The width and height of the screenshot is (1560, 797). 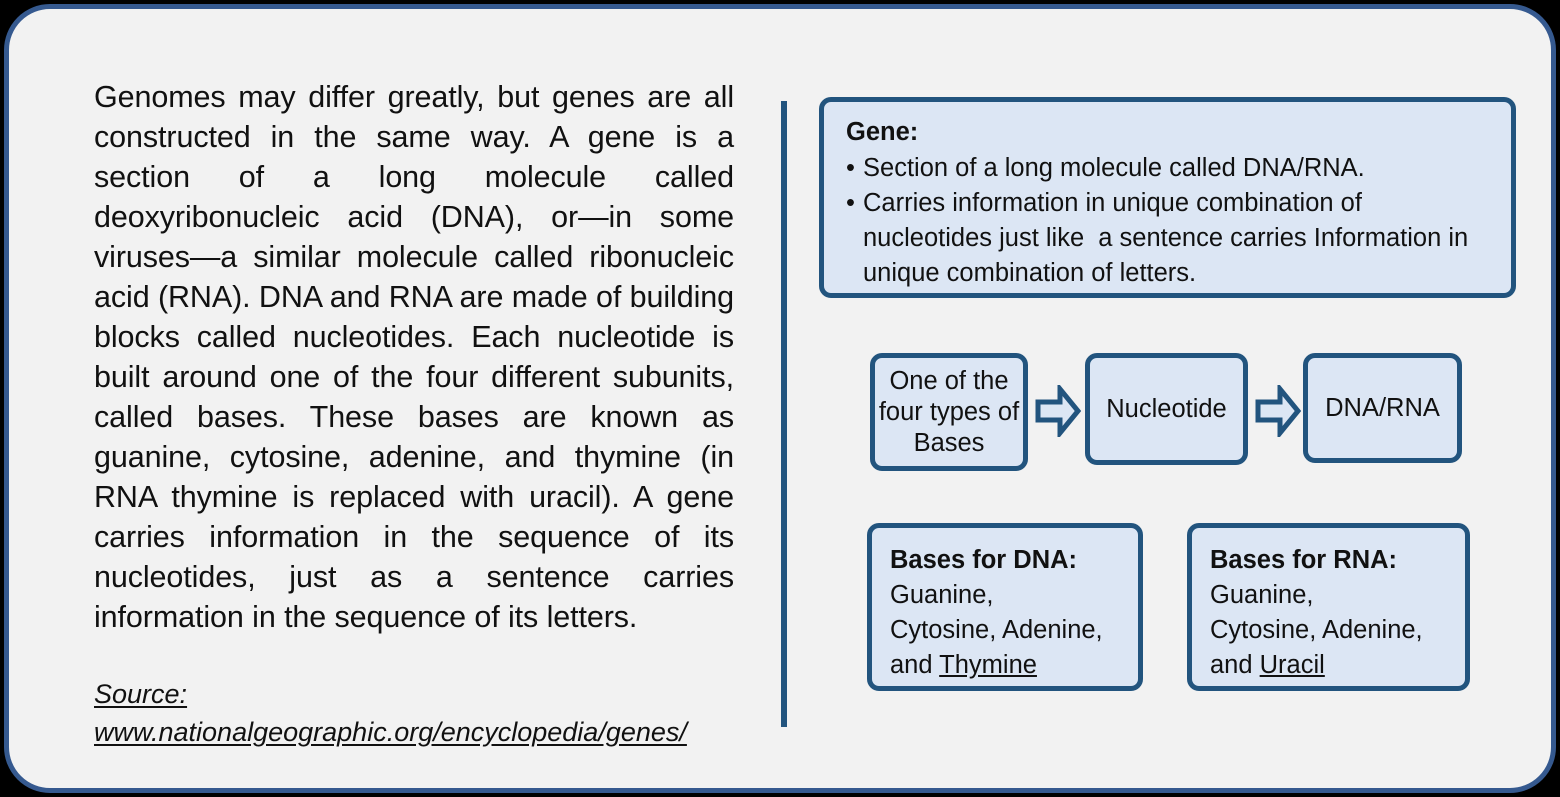 I want to click on rna-base-line-1: Guanine,, so click(x=1262, y=595).